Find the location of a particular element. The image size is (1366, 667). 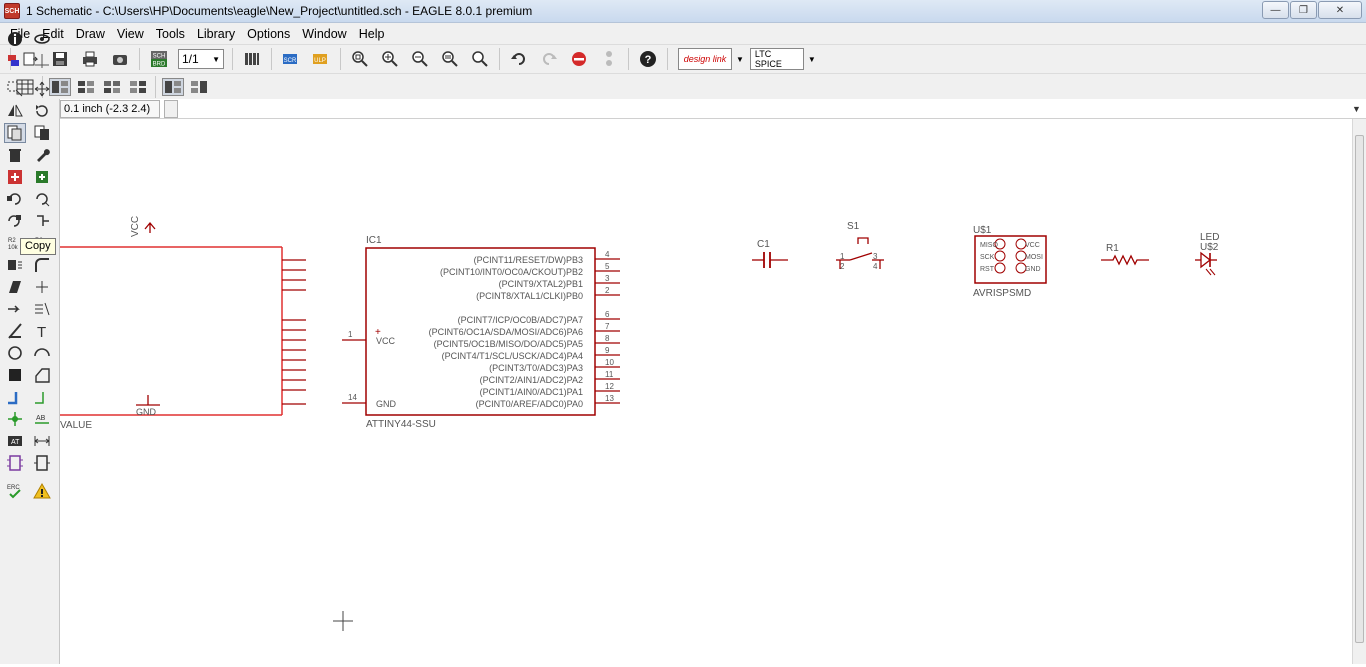

close-button: ✕ is located at coordinates (1340, 10).